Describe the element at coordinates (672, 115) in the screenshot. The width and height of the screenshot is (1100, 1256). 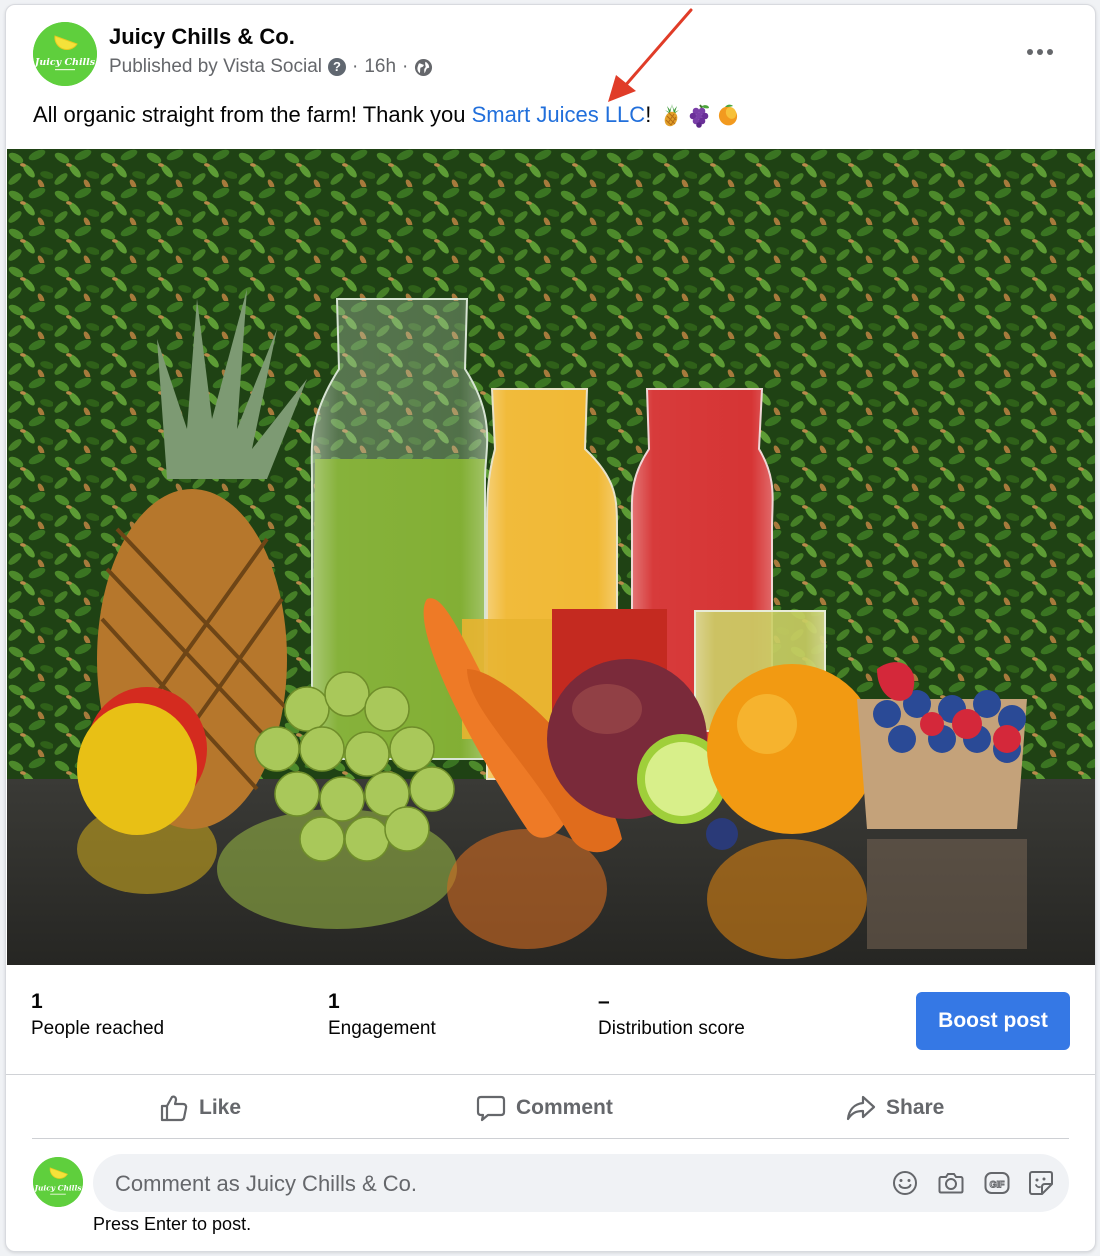
I see `pineapple-emoji-icon` at that location.